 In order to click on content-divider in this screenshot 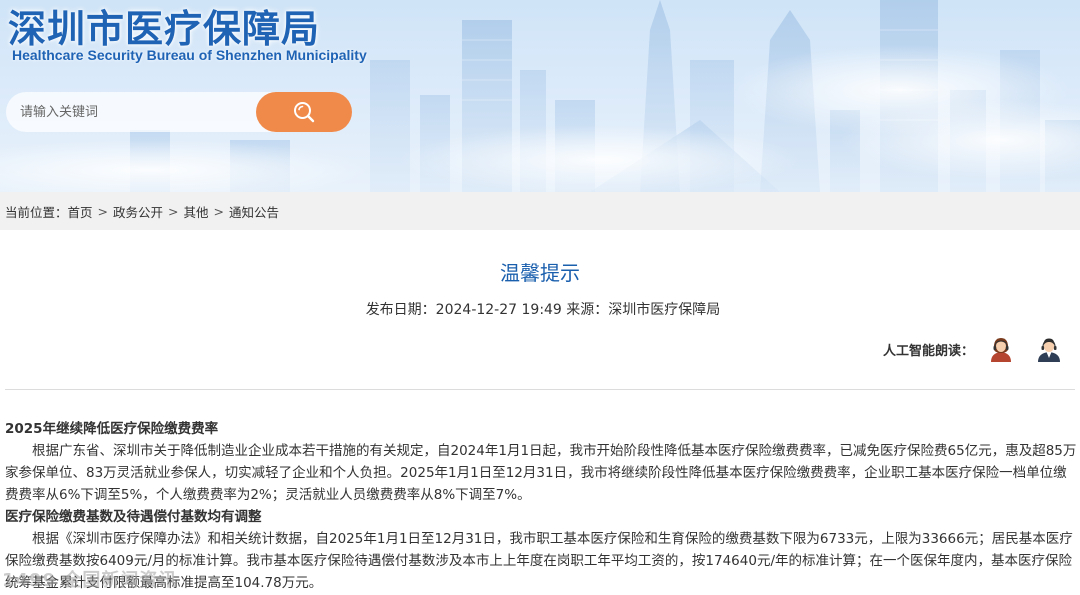, I will do `click(540, 389)`.